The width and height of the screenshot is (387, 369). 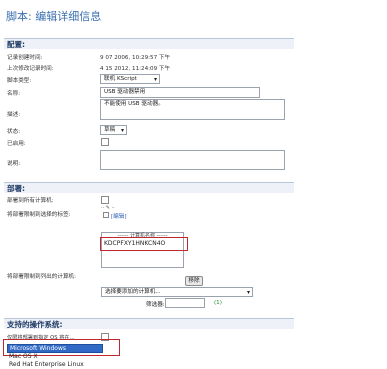 I want to click on section-deploy-header: 部署:, so click(x=149, y=187).